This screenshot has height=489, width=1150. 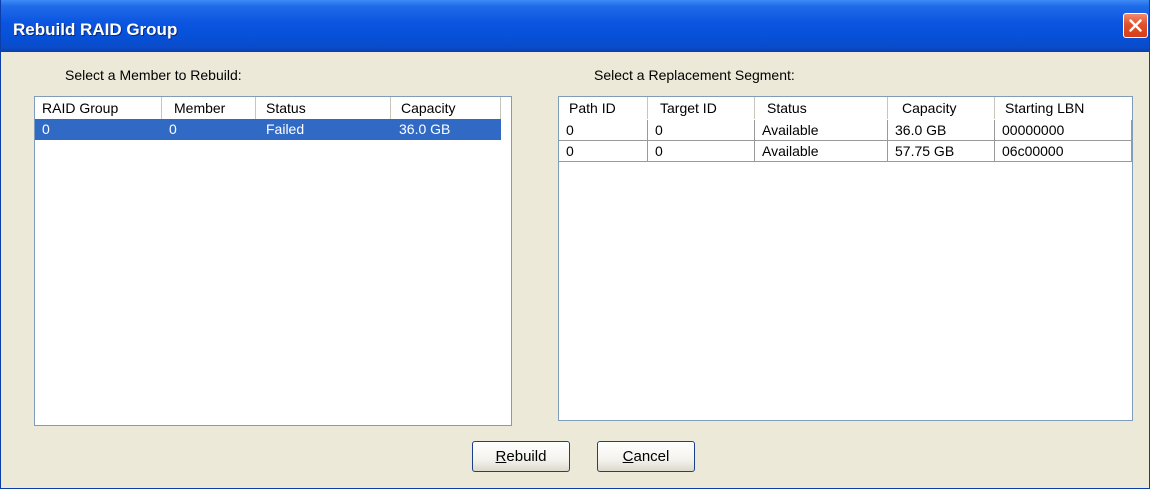 I want to click on segment-row: 0 0 Available 36.0 GB 00000000, so click(x=845, y=130).